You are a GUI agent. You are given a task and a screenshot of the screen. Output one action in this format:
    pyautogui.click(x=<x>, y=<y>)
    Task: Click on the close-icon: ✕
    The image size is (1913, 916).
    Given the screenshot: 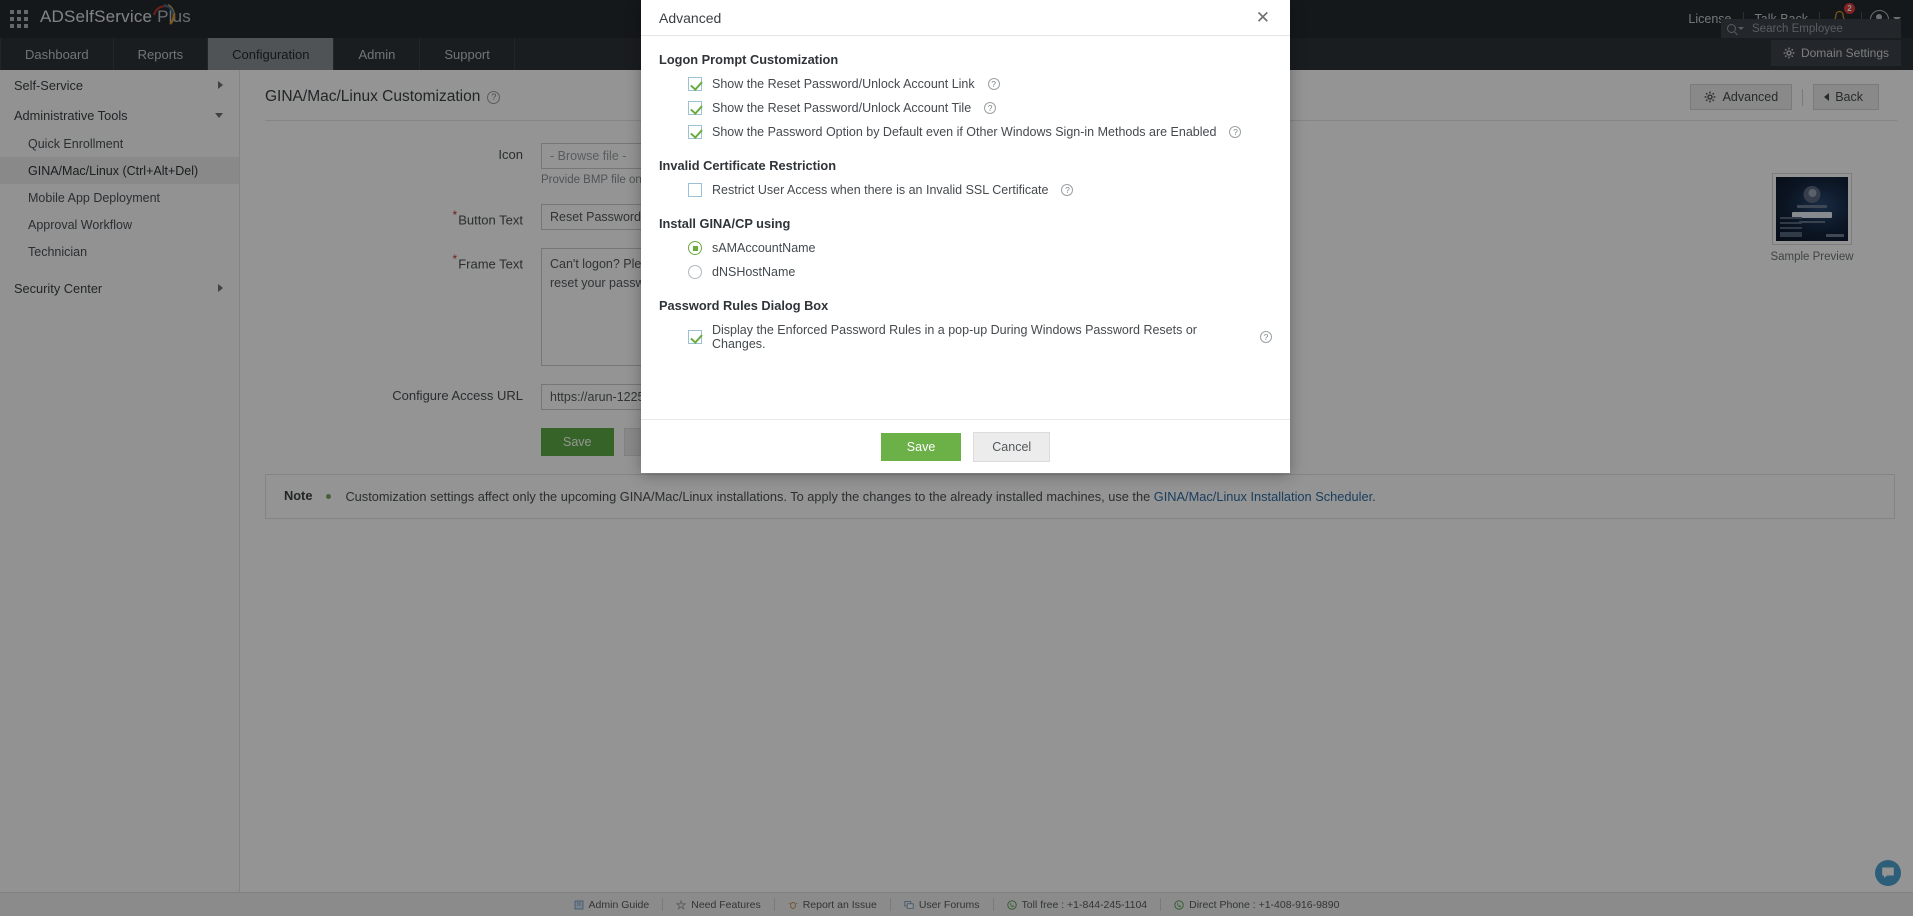 What is the action you would take?
    pyautogui.click(x=1263, y=17)
    